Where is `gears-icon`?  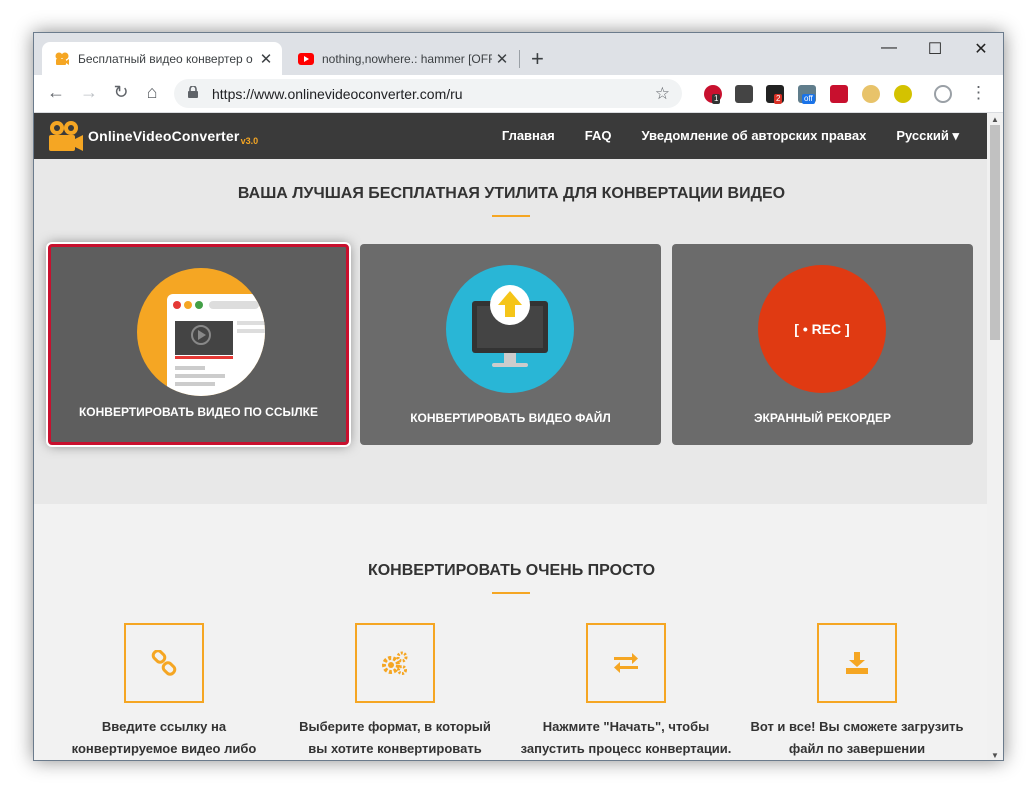
gears-icon is located at coordinates (395, 663).